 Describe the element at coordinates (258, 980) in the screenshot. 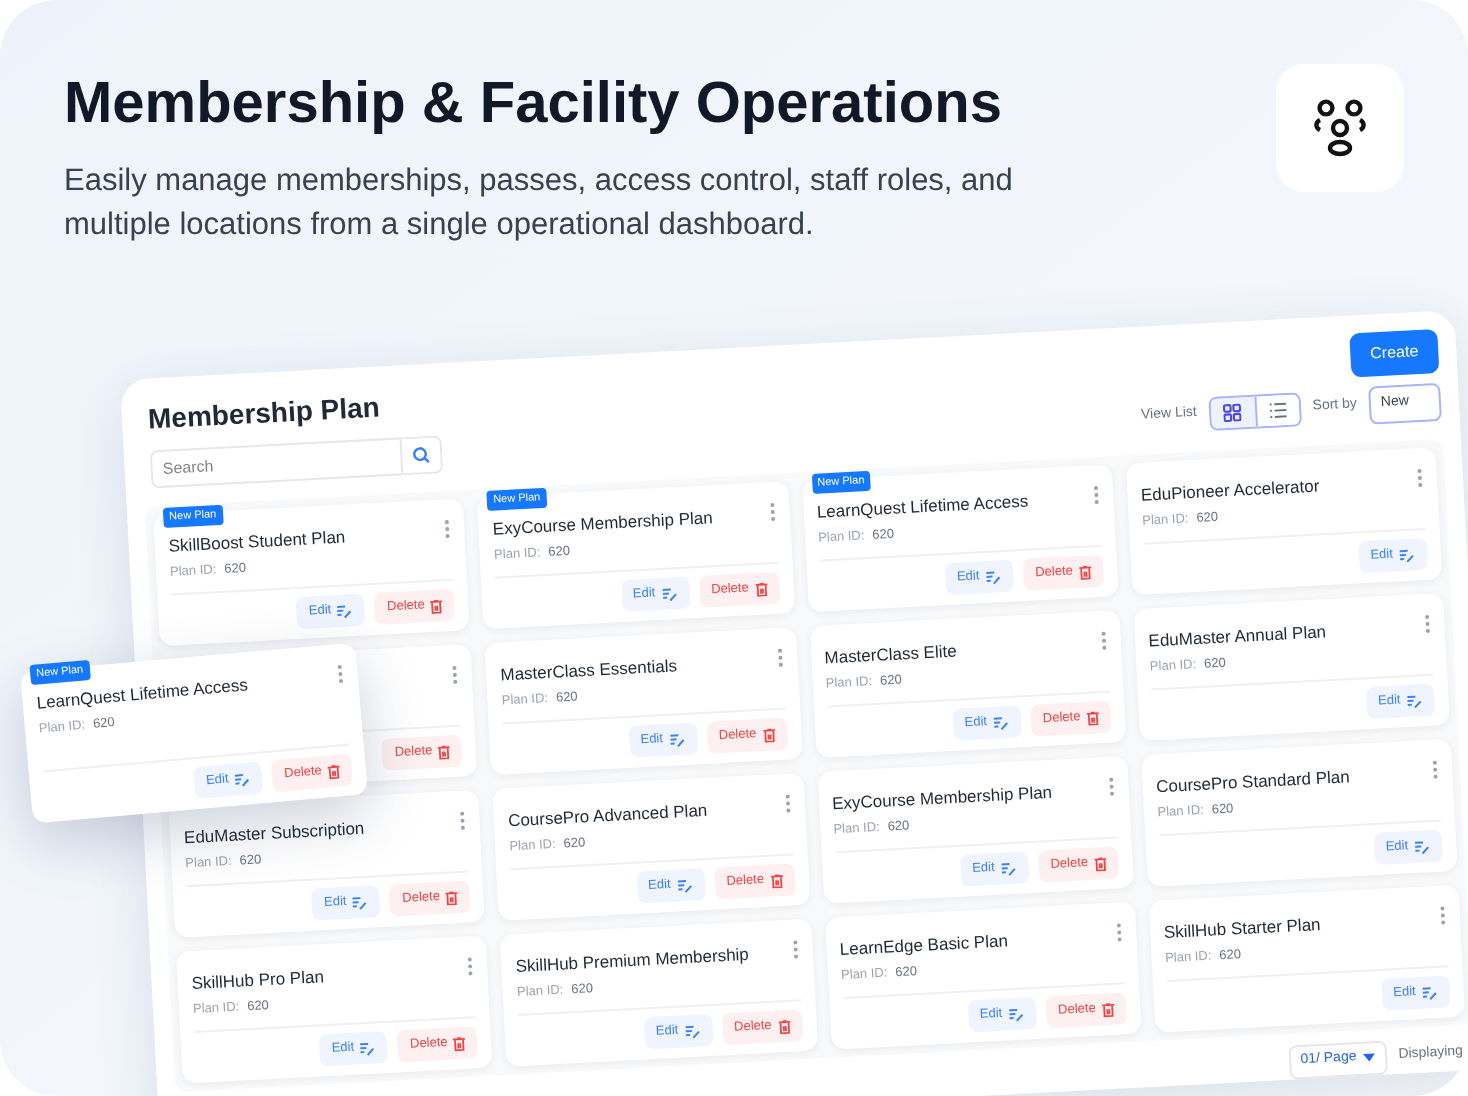

I see `plan-title: SkillHub Pro Plan` at that location.